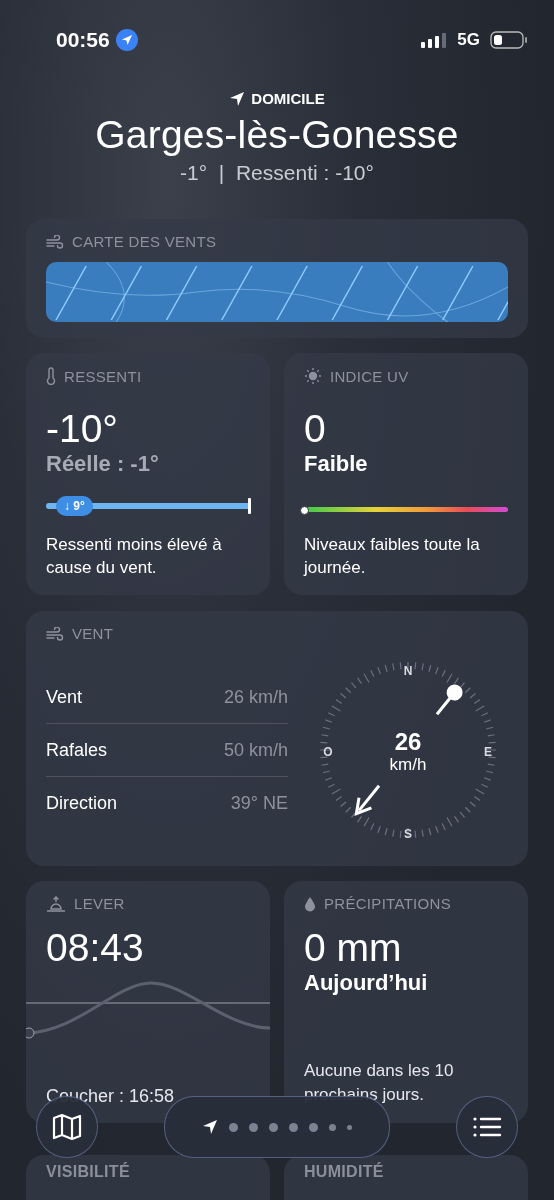  Describe the element at coordinates (406, 1002) in the screenshot. I see `precipitation-card: PRÉCIPITATIONS 0 mm Aujourd’hui Aucune dans les 10 prochains jours.` at that location.